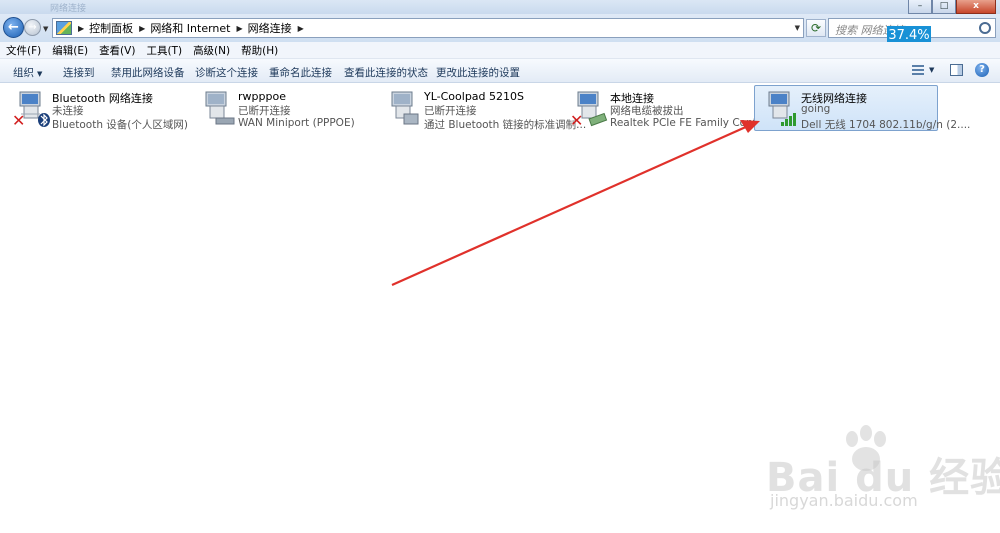  Describe the element at coordinates (474, 96) in the screenshot. I see `connection-name: YL-Coolpad 5210S` at that location.